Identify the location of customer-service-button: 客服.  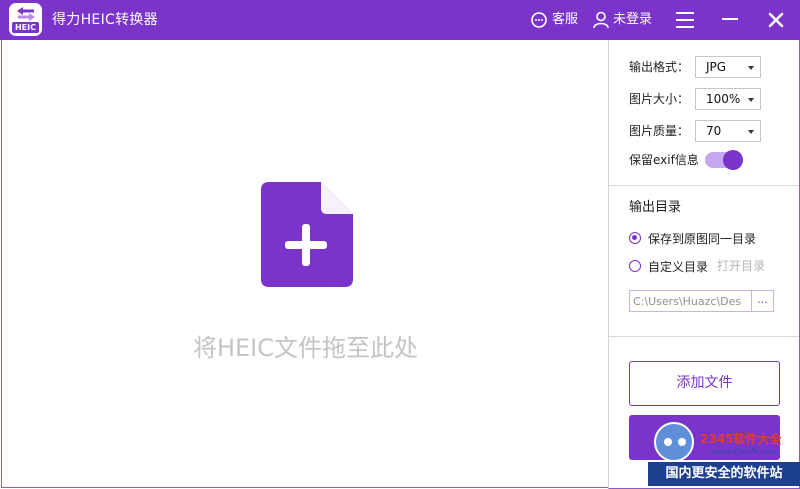
(554, 20).